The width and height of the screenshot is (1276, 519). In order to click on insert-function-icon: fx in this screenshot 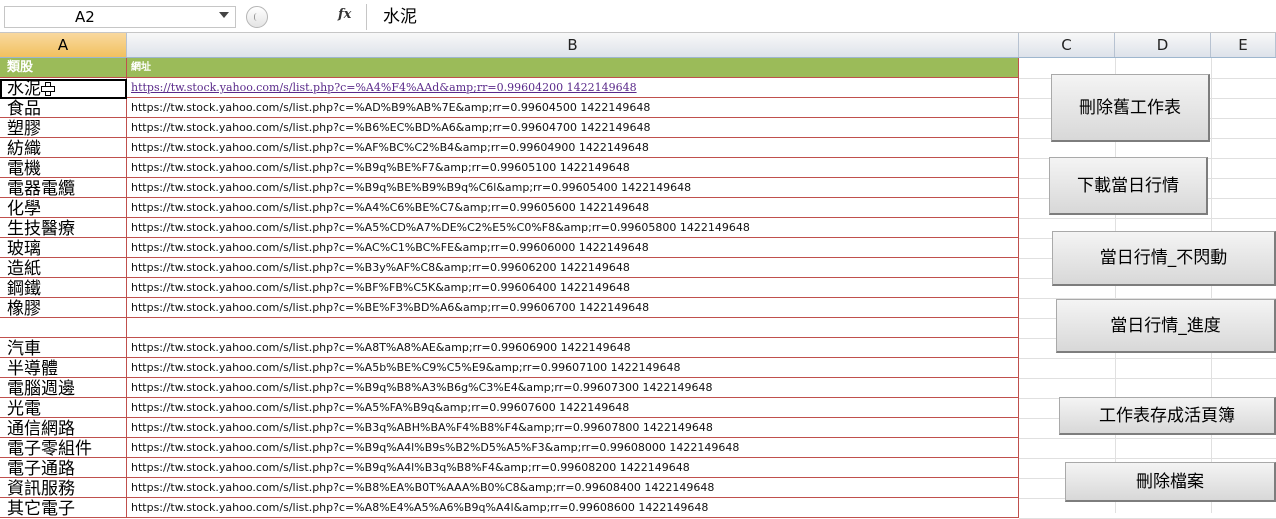, I will do `click(344, 14)`.